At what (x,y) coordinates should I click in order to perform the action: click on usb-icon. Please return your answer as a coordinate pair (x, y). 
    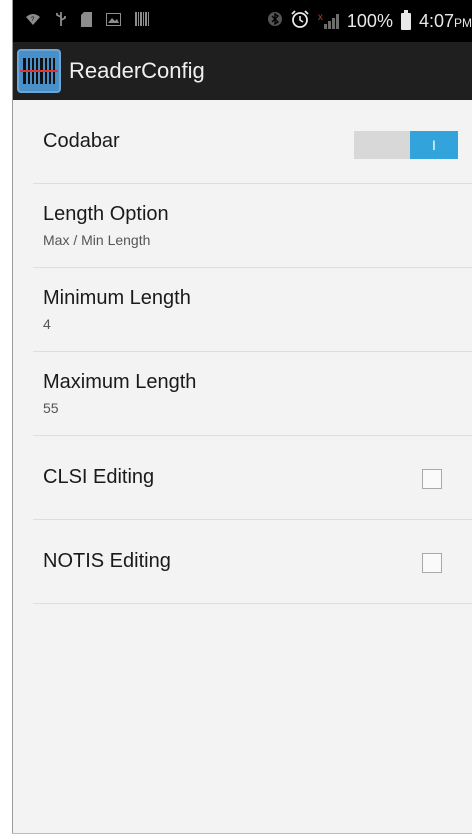
    Looking at the image, I should click on (61, 21).